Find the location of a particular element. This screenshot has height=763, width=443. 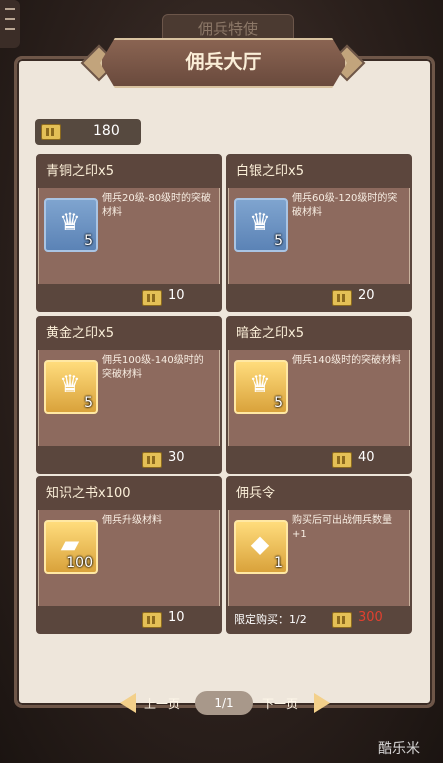

item-frame: ◆ 1 is located at coordinates (261, 547).